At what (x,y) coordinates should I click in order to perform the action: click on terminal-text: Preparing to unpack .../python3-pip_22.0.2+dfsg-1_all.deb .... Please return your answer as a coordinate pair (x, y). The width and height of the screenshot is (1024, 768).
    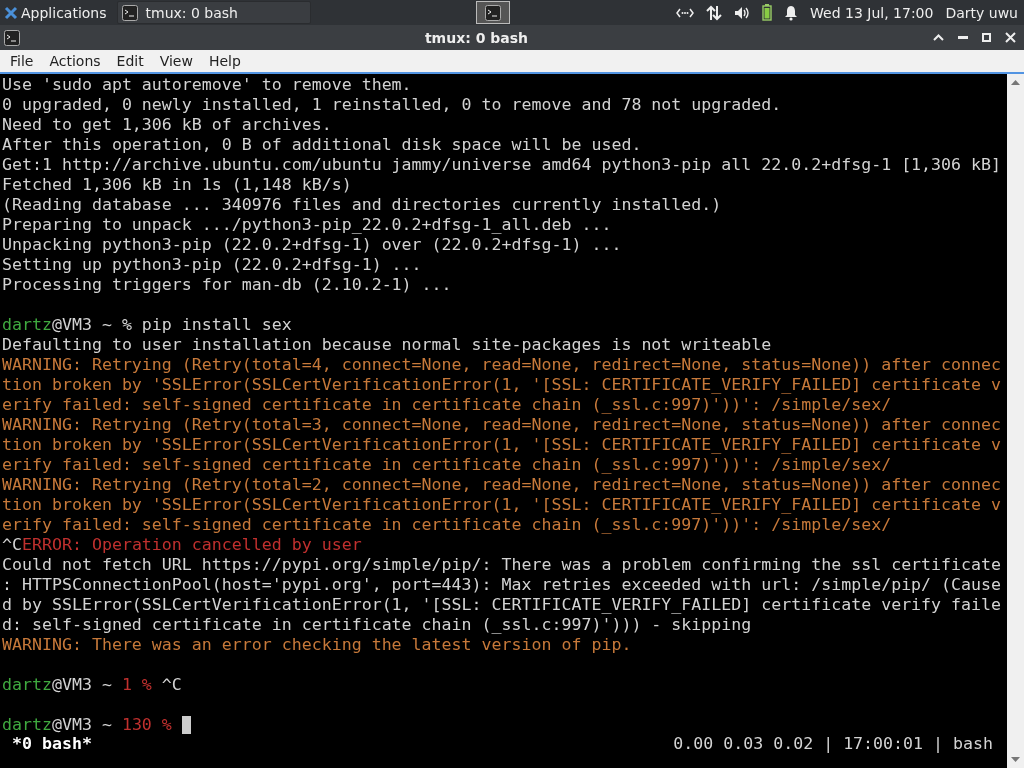
    Looking at the image, I should click on (307, 225).